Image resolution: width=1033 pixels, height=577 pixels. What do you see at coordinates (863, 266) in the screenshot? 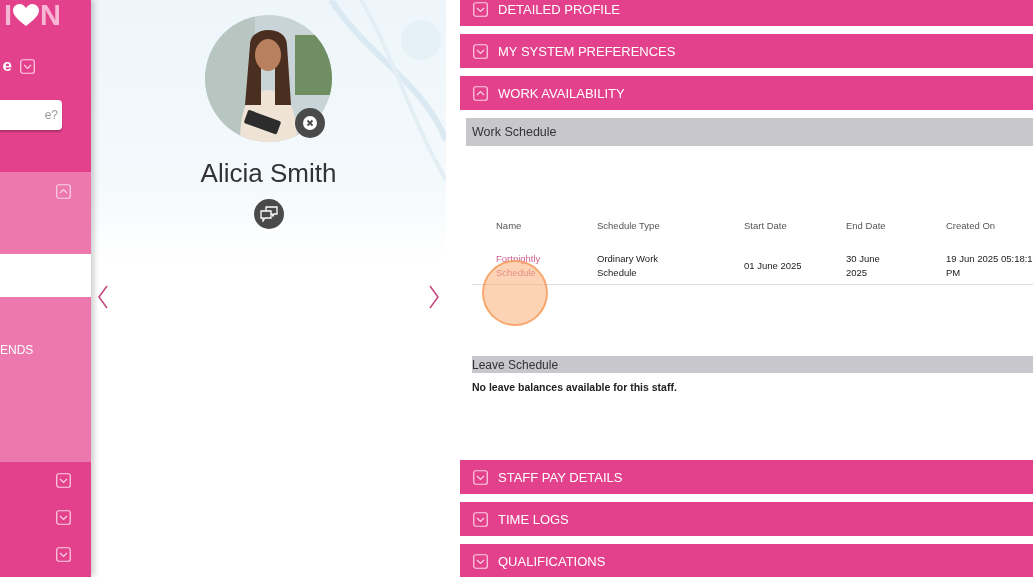
I see `table-cell-text: 30 June 2025` at bounding box center [863, 266].